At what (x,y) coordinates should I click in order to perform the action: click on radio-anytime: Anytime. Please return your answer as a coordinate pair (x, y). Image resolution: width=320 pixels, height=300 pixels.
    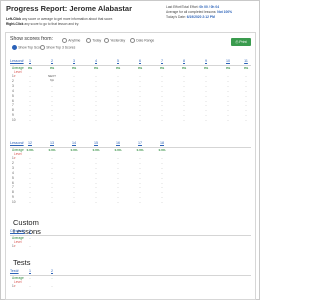
    Looking at the image, I should click on (71, 40).